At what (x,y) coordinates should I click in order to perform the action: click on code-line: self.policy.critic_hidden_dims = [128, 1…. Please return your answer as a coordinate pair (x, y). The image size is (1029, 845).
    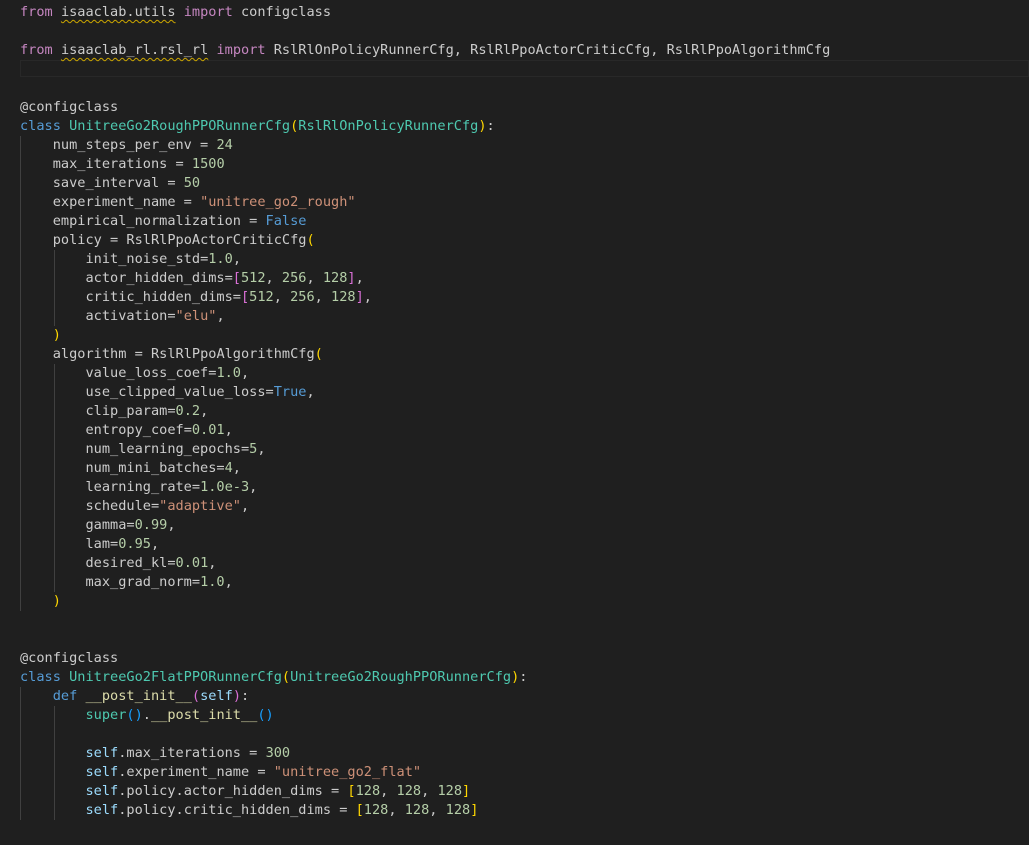
    Looking at the image, I should click on (249, 810).